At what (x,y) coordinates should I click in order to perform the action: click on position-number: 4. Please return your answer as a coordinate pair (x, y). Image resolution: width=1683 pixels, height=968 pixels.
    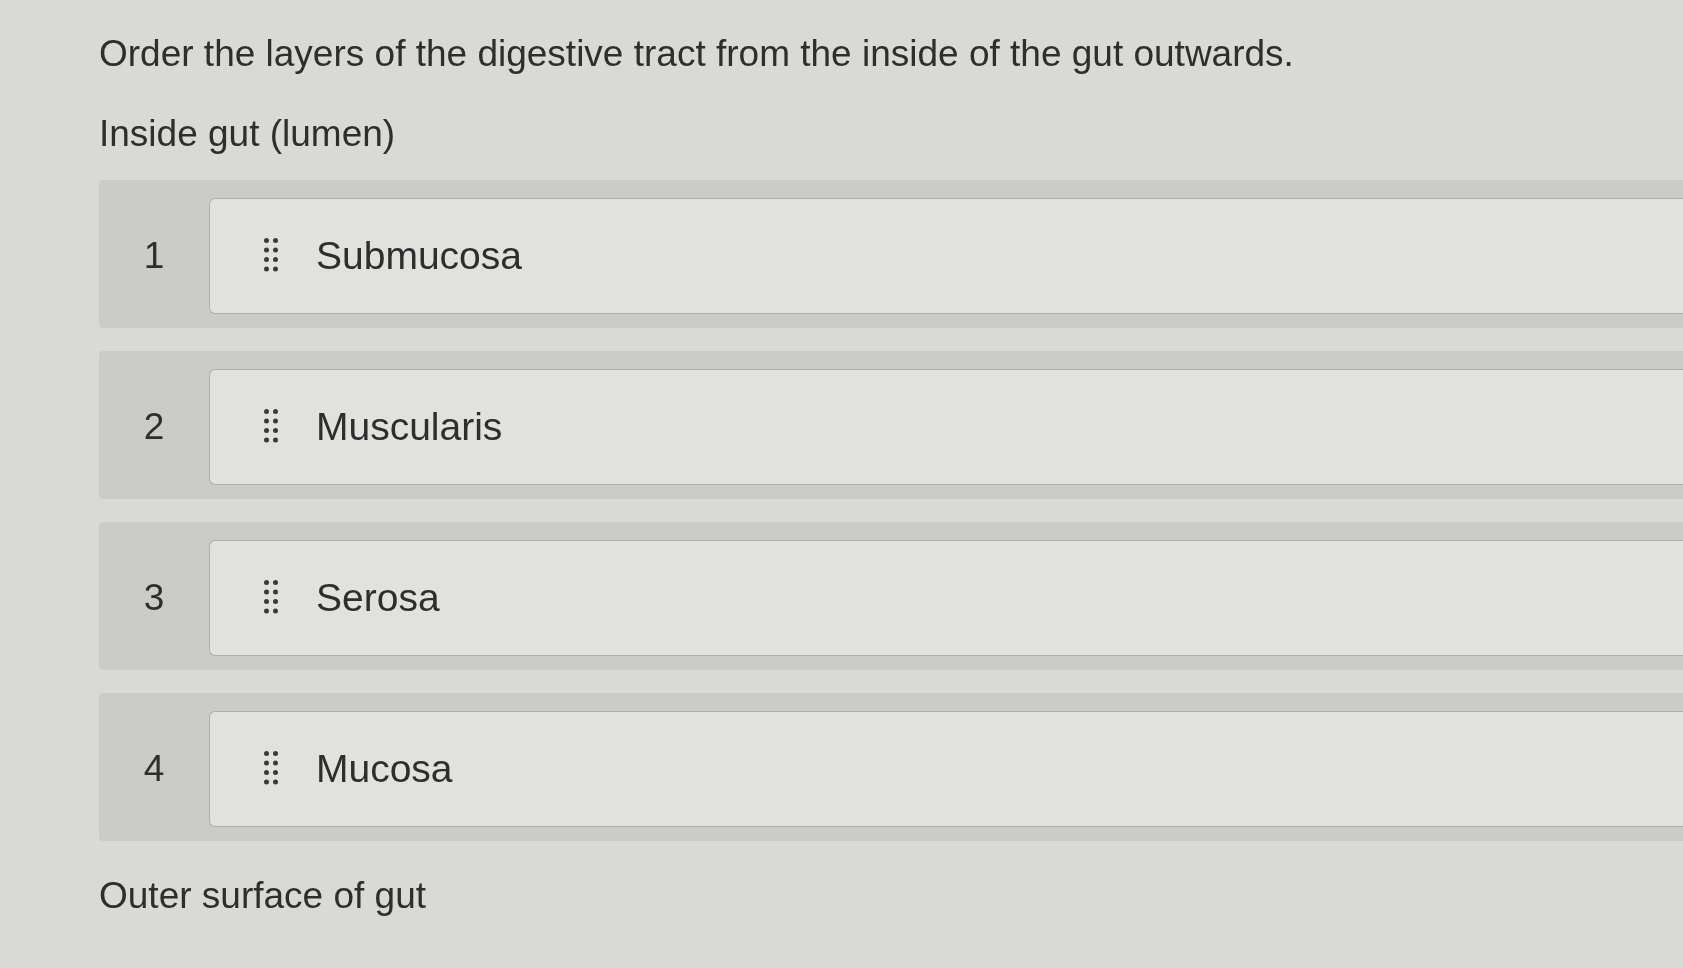
    Looking at the image, I should click on (154, 769).